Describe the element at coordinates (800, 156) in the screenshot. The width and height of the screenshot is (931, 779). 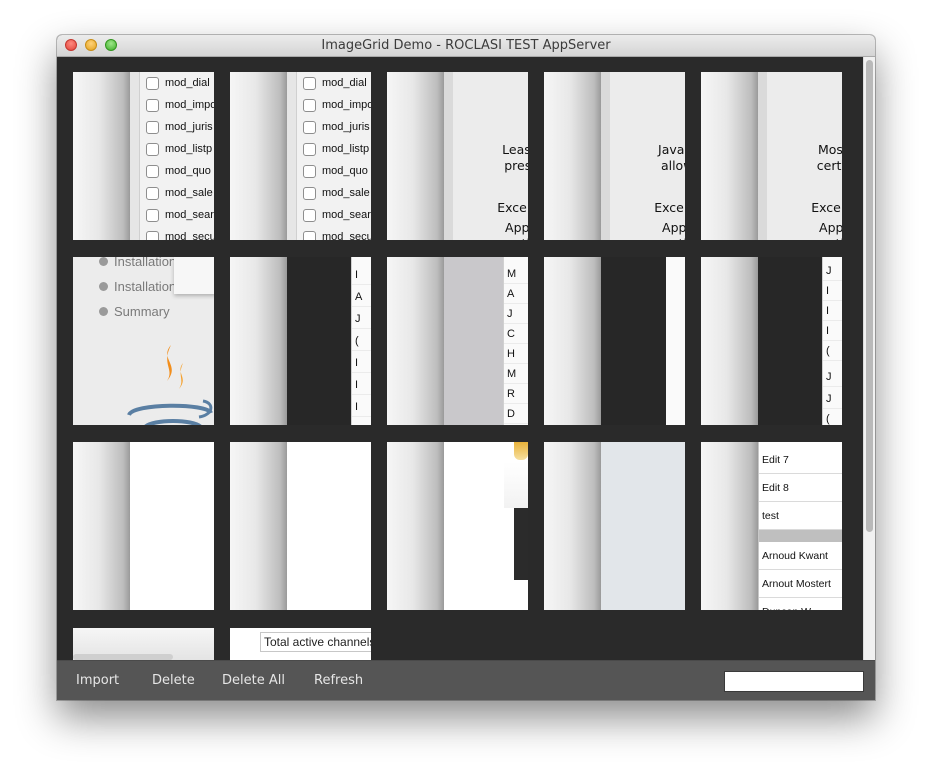
I see `security-dialog: Most se certifica Exception Applica th` at that location.